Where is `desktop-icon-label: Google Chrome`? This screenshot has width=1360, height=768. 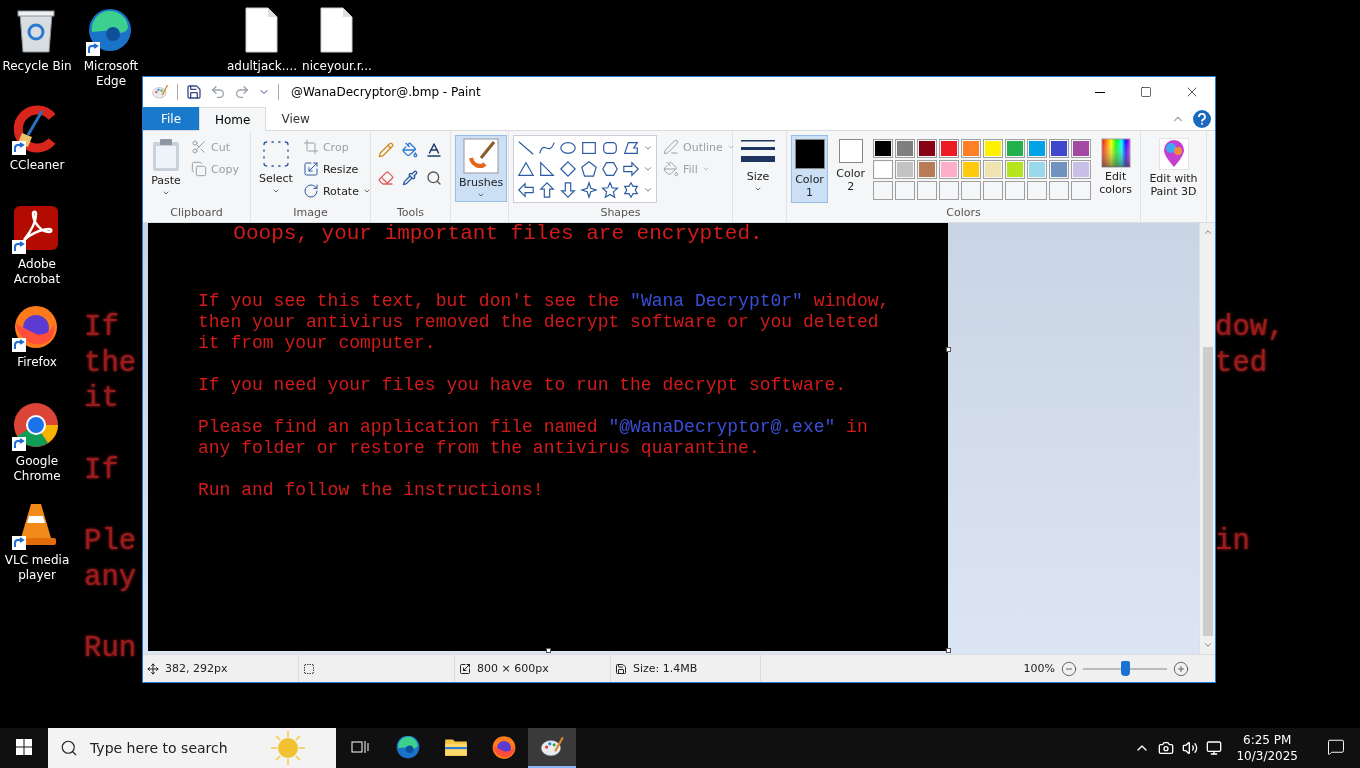 desktop-icon-label: Google Chrome is located at coordinates (37, 469).